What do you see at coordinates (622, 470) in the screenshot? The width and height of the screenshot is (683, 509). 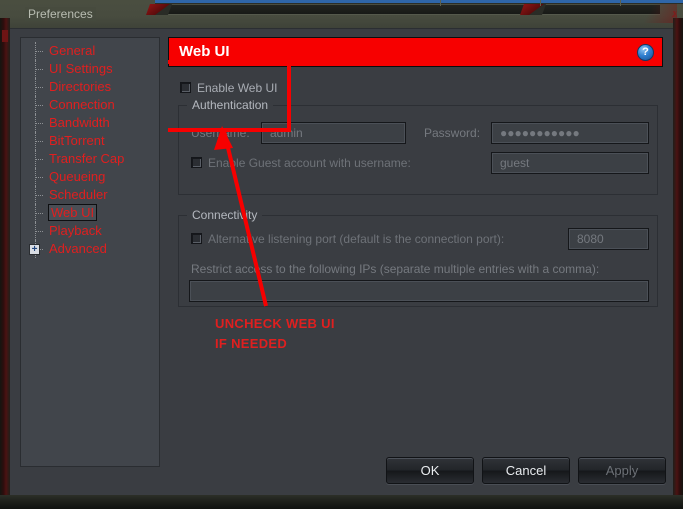 I see `apply-button: Apply` at bounding box center [622, 470].